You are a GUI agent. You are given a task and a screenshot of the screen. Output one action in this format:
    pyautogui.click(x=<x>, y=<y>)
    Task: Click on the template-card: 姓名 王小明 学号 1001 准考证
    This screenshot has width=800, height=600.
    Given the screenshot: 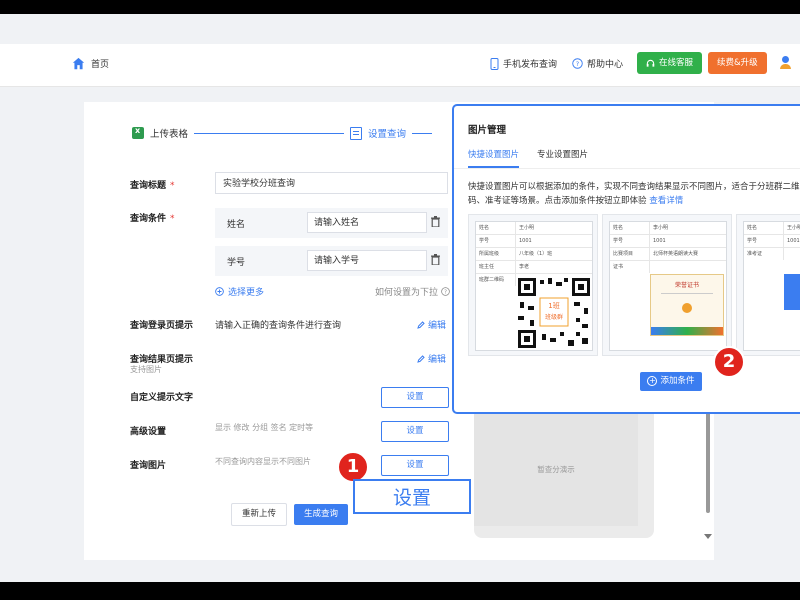 What is the action you would take?
    pyautogui.click(x=771, y=286)
    